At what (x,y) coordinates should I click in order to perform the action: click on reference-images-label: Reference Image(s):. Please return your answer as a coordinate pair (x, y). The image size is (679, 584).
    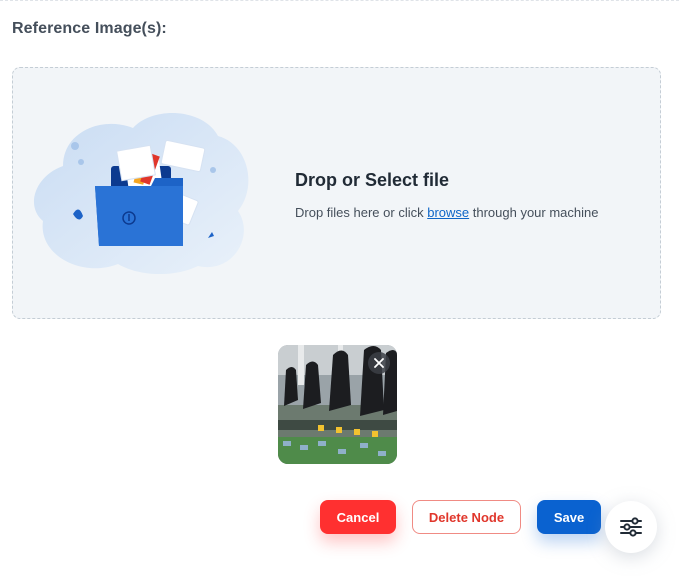
    Looking at the image, I should click on (89, 28).